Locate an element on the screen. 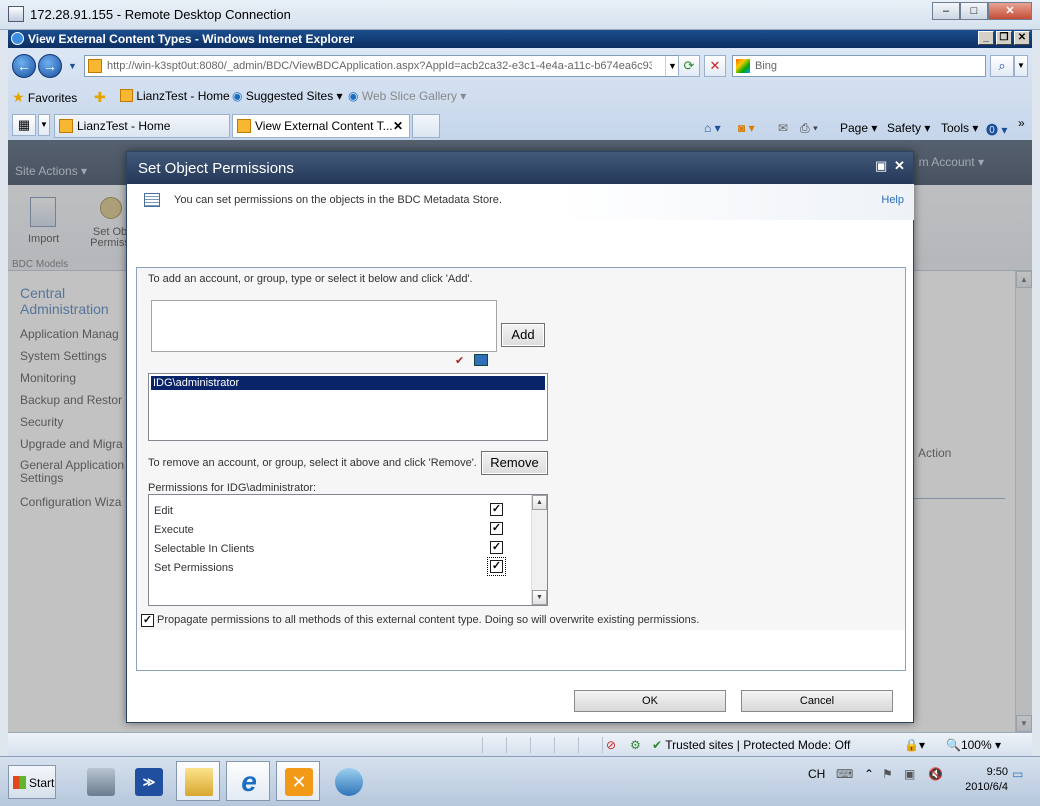  perm-edit-checkbox: ✓ is located at coordinates (496, 509).